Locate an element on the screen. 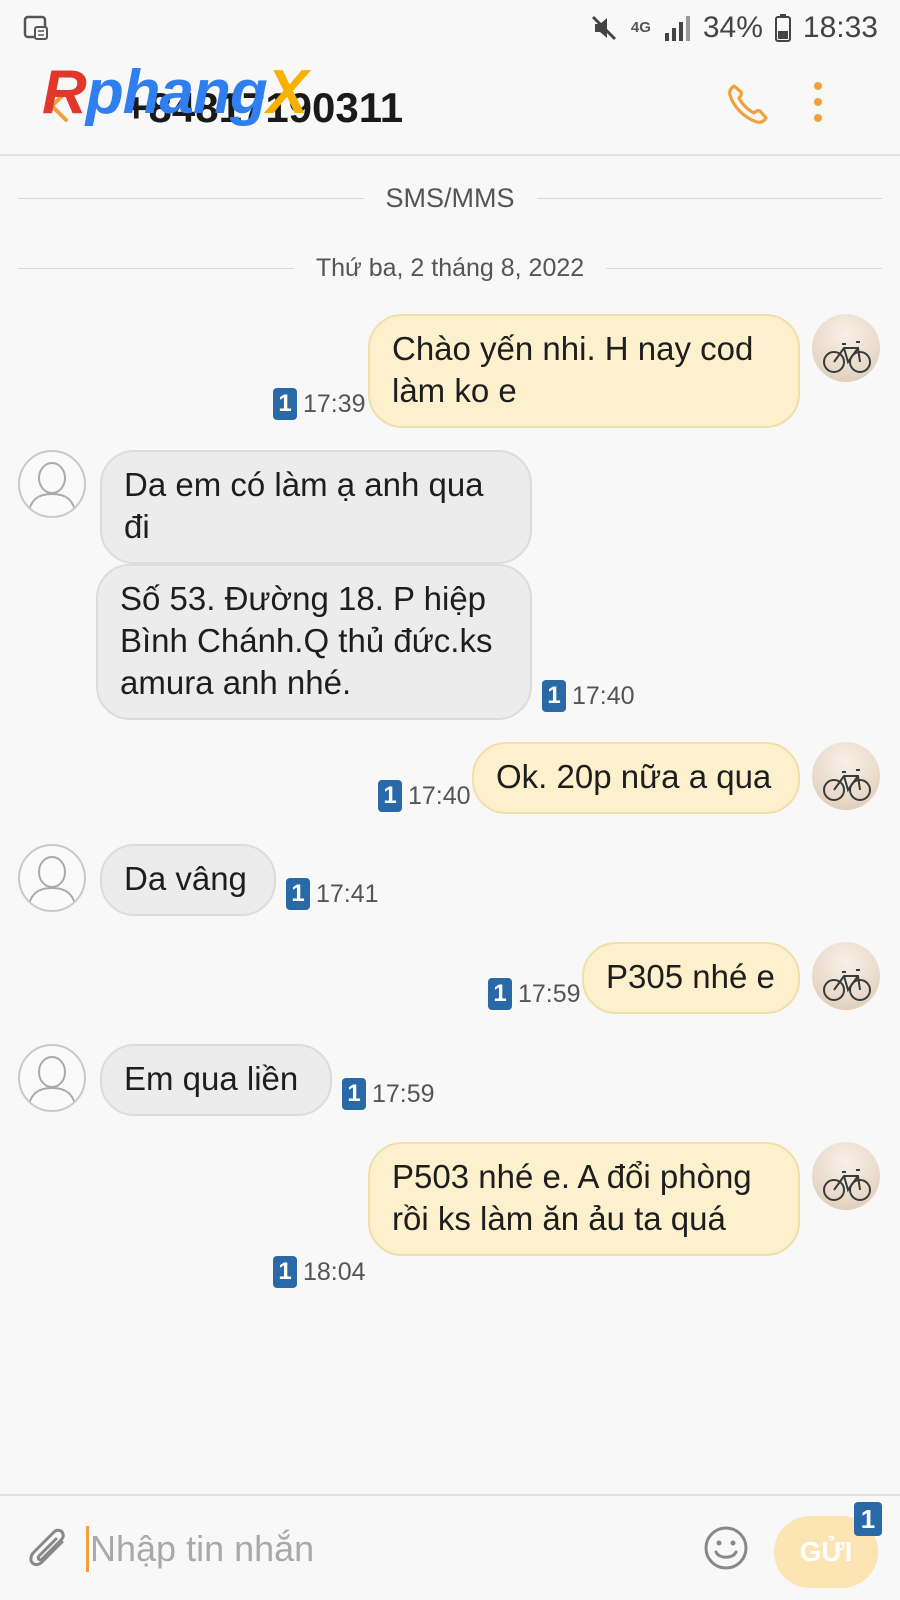  message-meta: 1 18:04 is located at coordinates (319, 1272).